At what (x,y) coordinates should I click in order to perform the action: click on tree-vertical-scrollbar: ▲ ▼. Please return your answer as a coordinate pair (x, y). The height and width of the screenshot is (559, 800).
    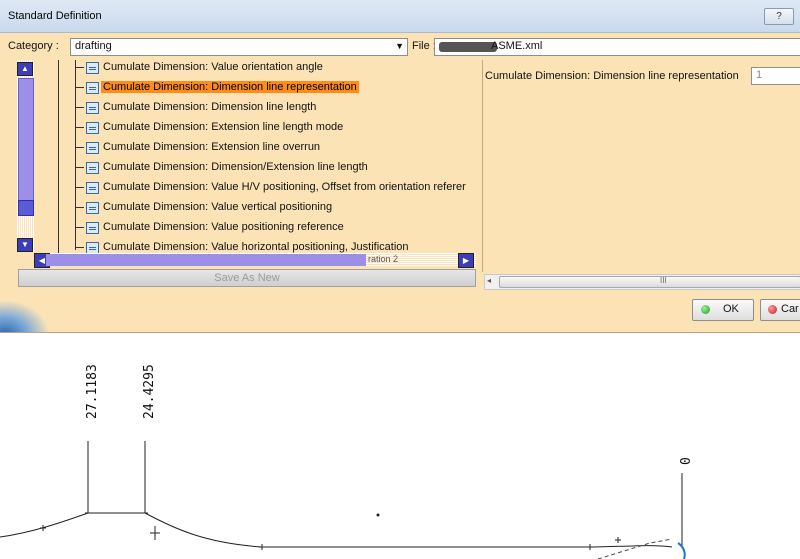
    Looking at the image, I should click on (25, 156).